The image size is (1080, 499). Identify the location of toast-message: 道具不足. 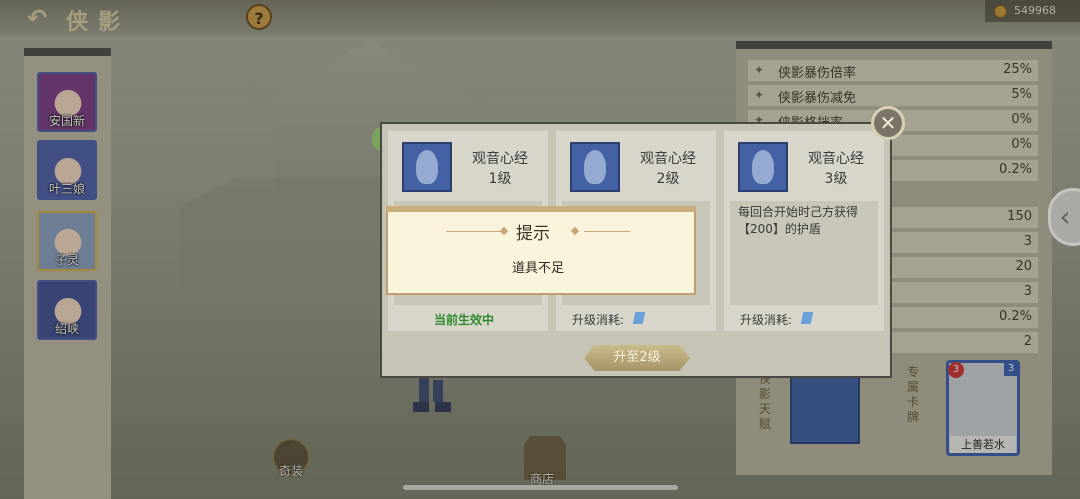
(538, 268).